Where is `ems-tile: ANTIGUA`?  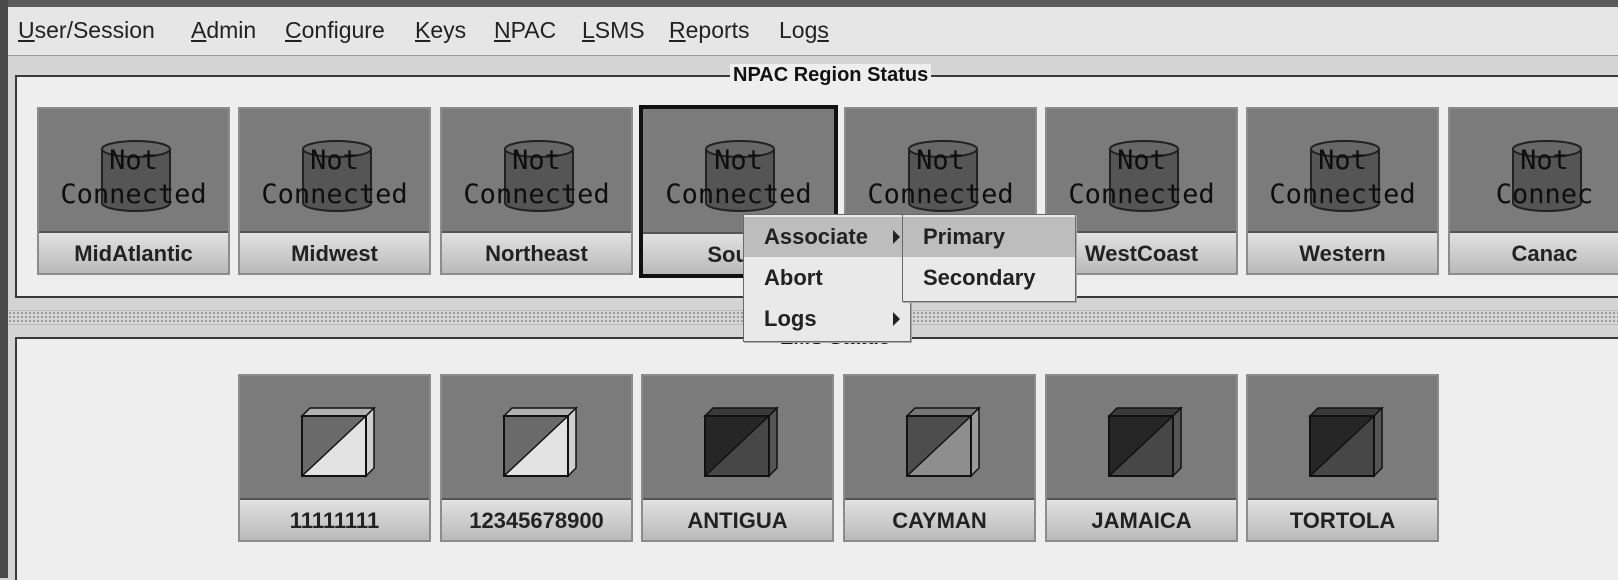 ems-tile: ANTIGUA is located at coordinates (737, 458).